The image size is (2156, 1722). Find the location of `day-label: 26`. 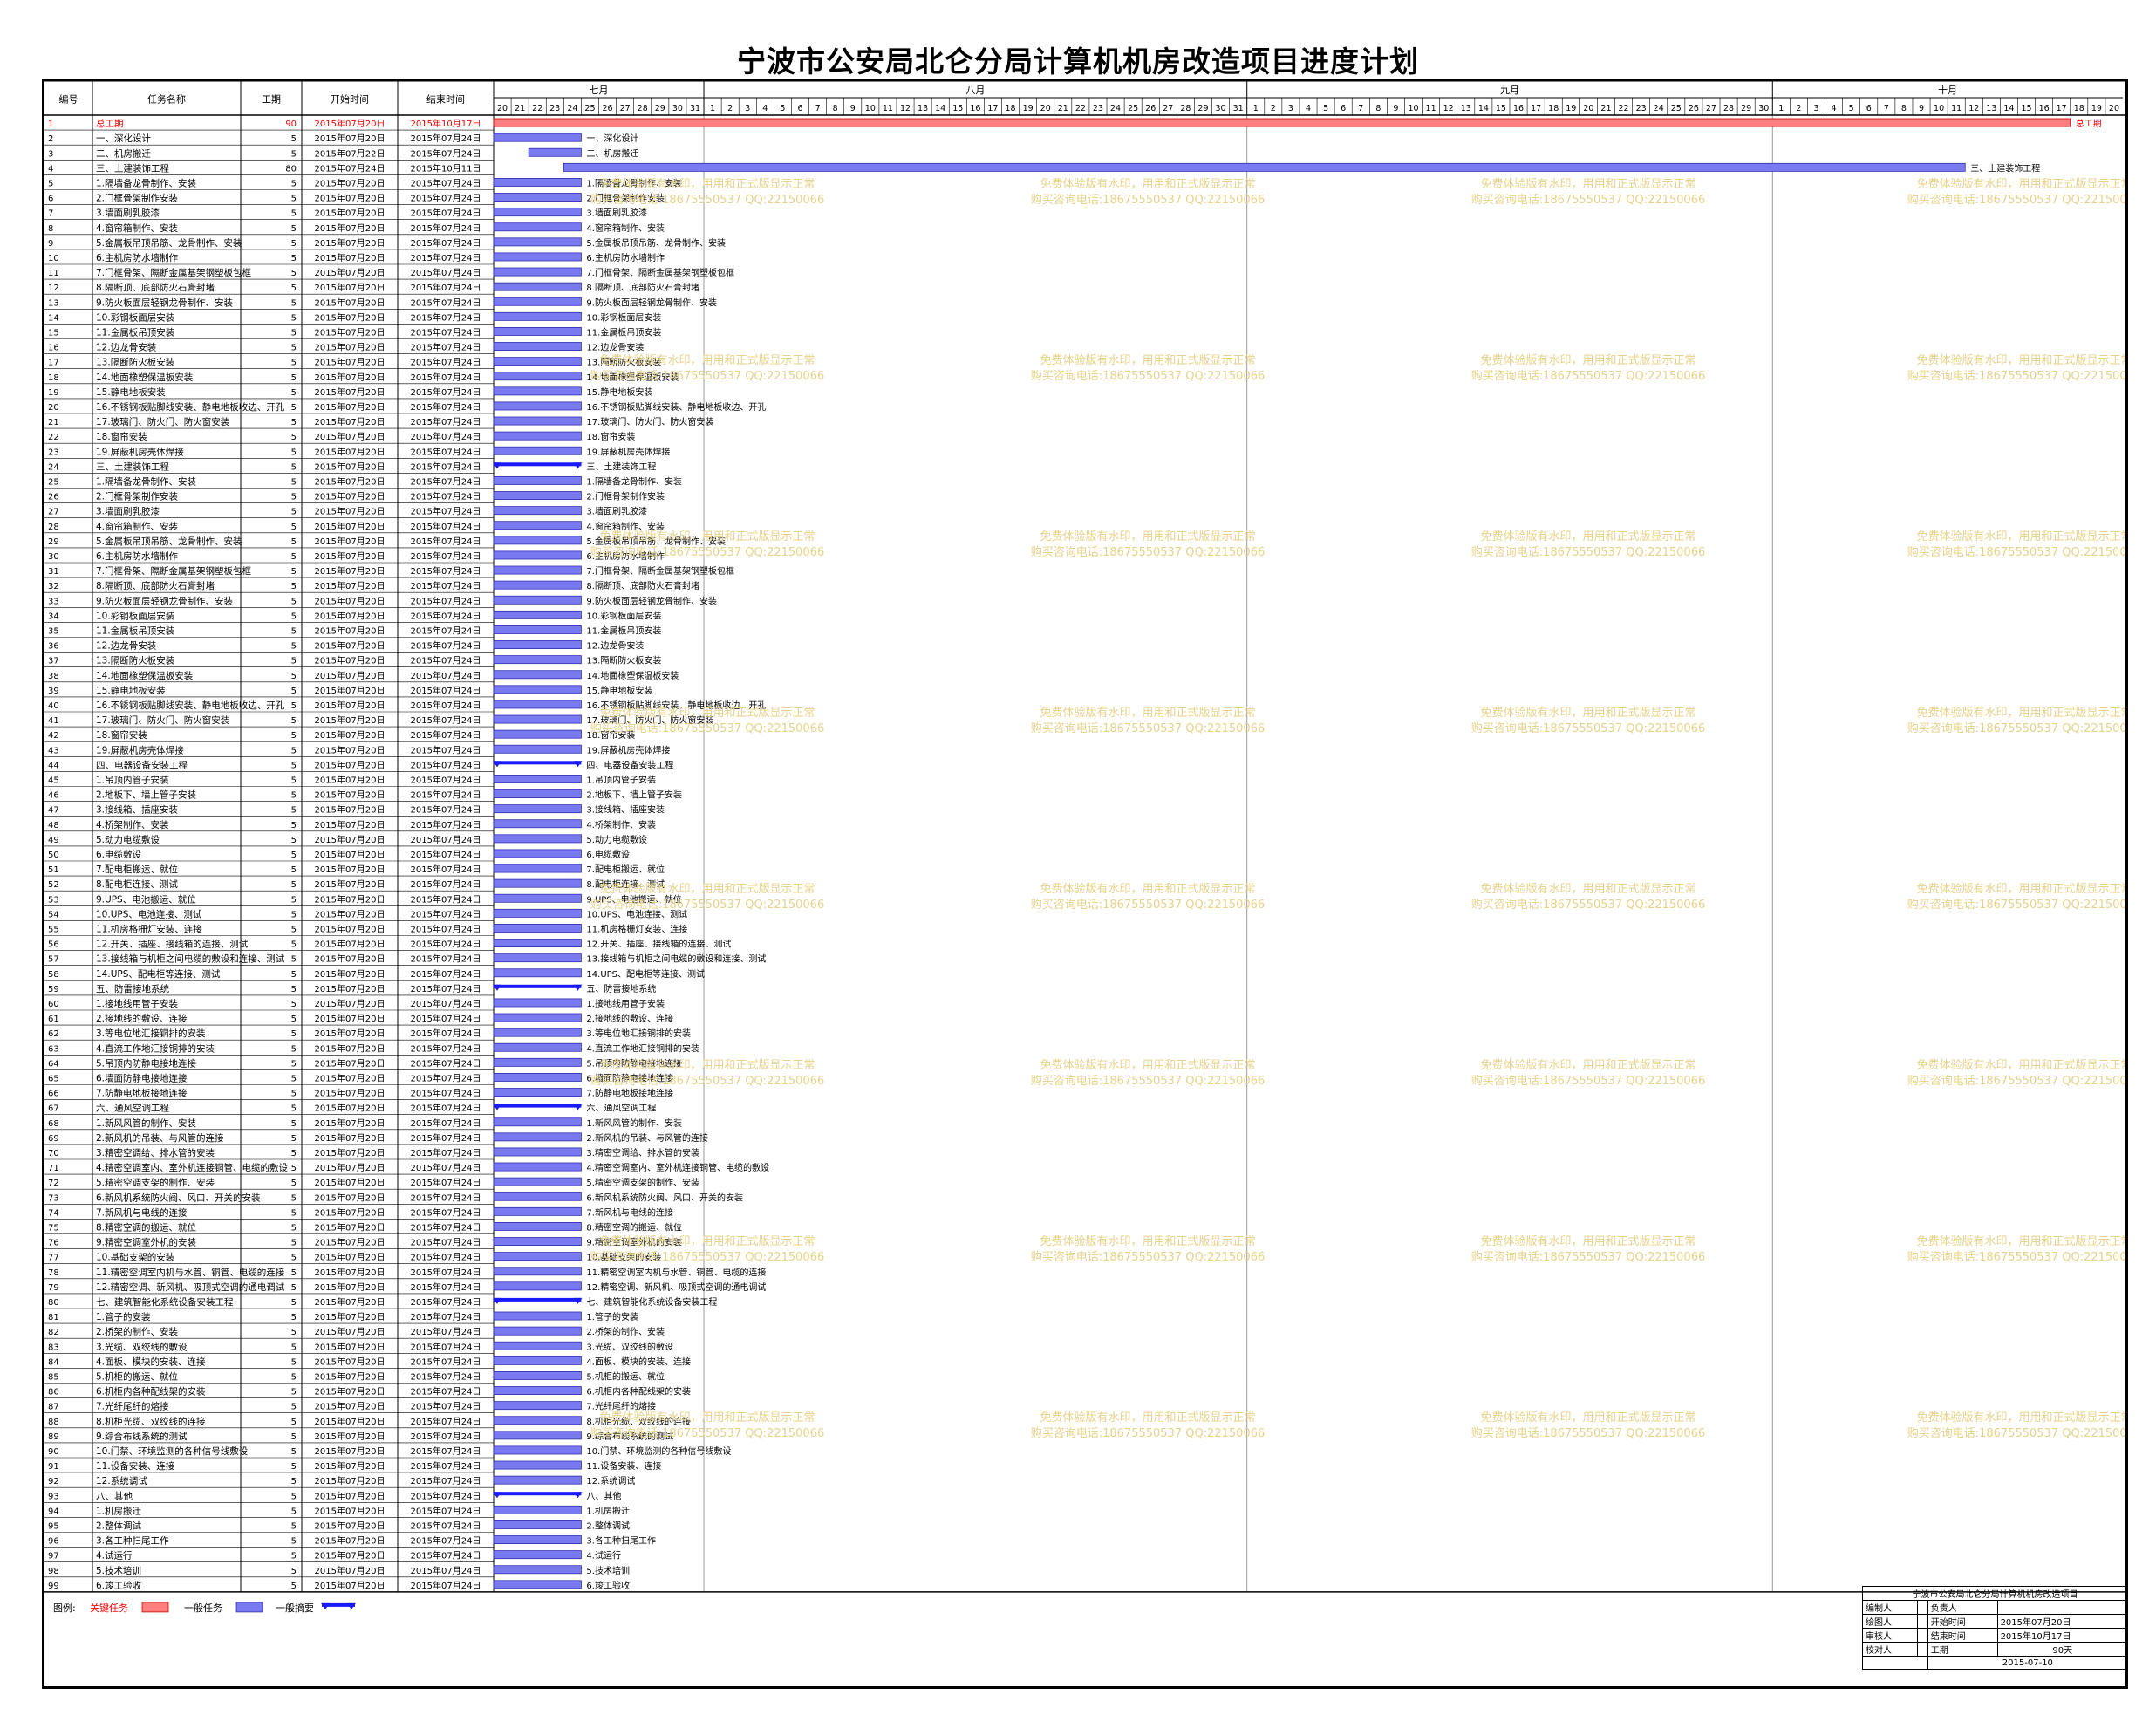

day-label: 26 is located at coordinates (1694, 108).